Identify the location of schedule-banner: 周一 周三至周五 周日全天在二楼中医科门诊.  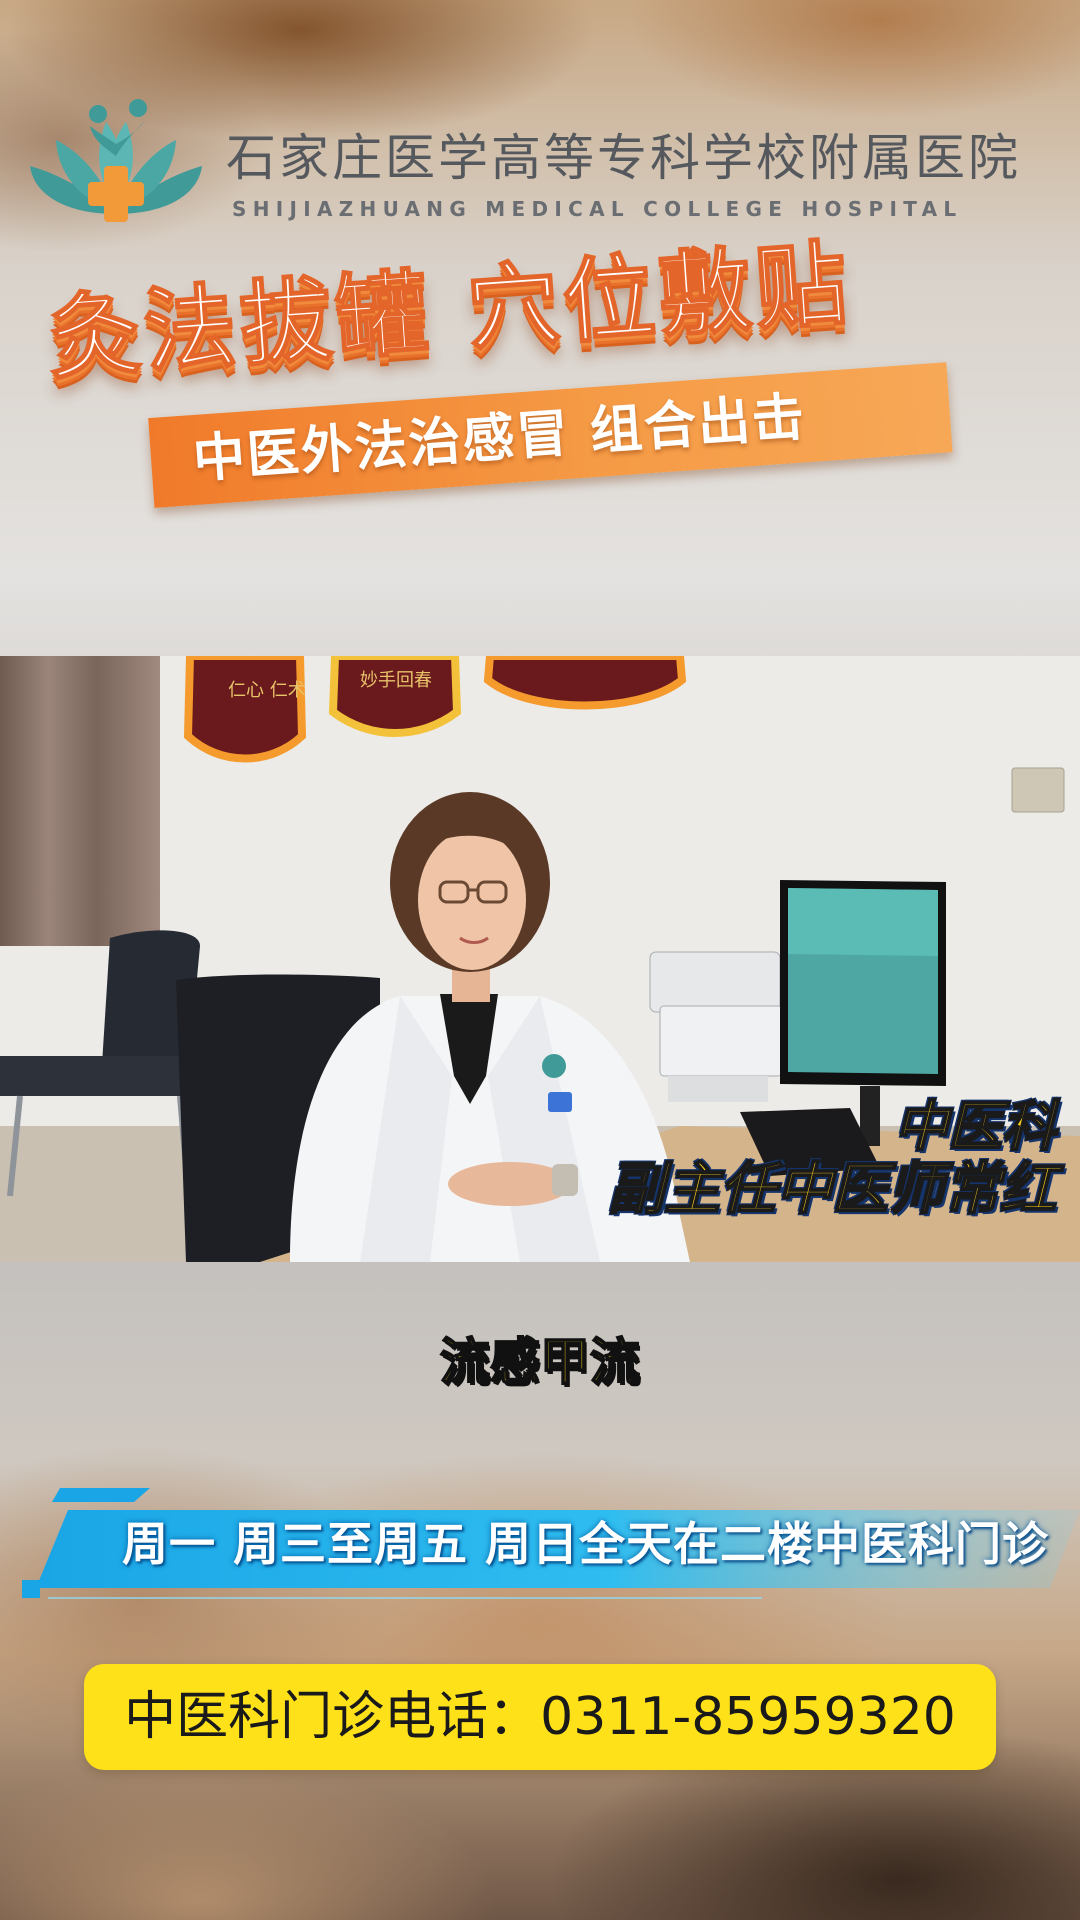
(551, 1548).